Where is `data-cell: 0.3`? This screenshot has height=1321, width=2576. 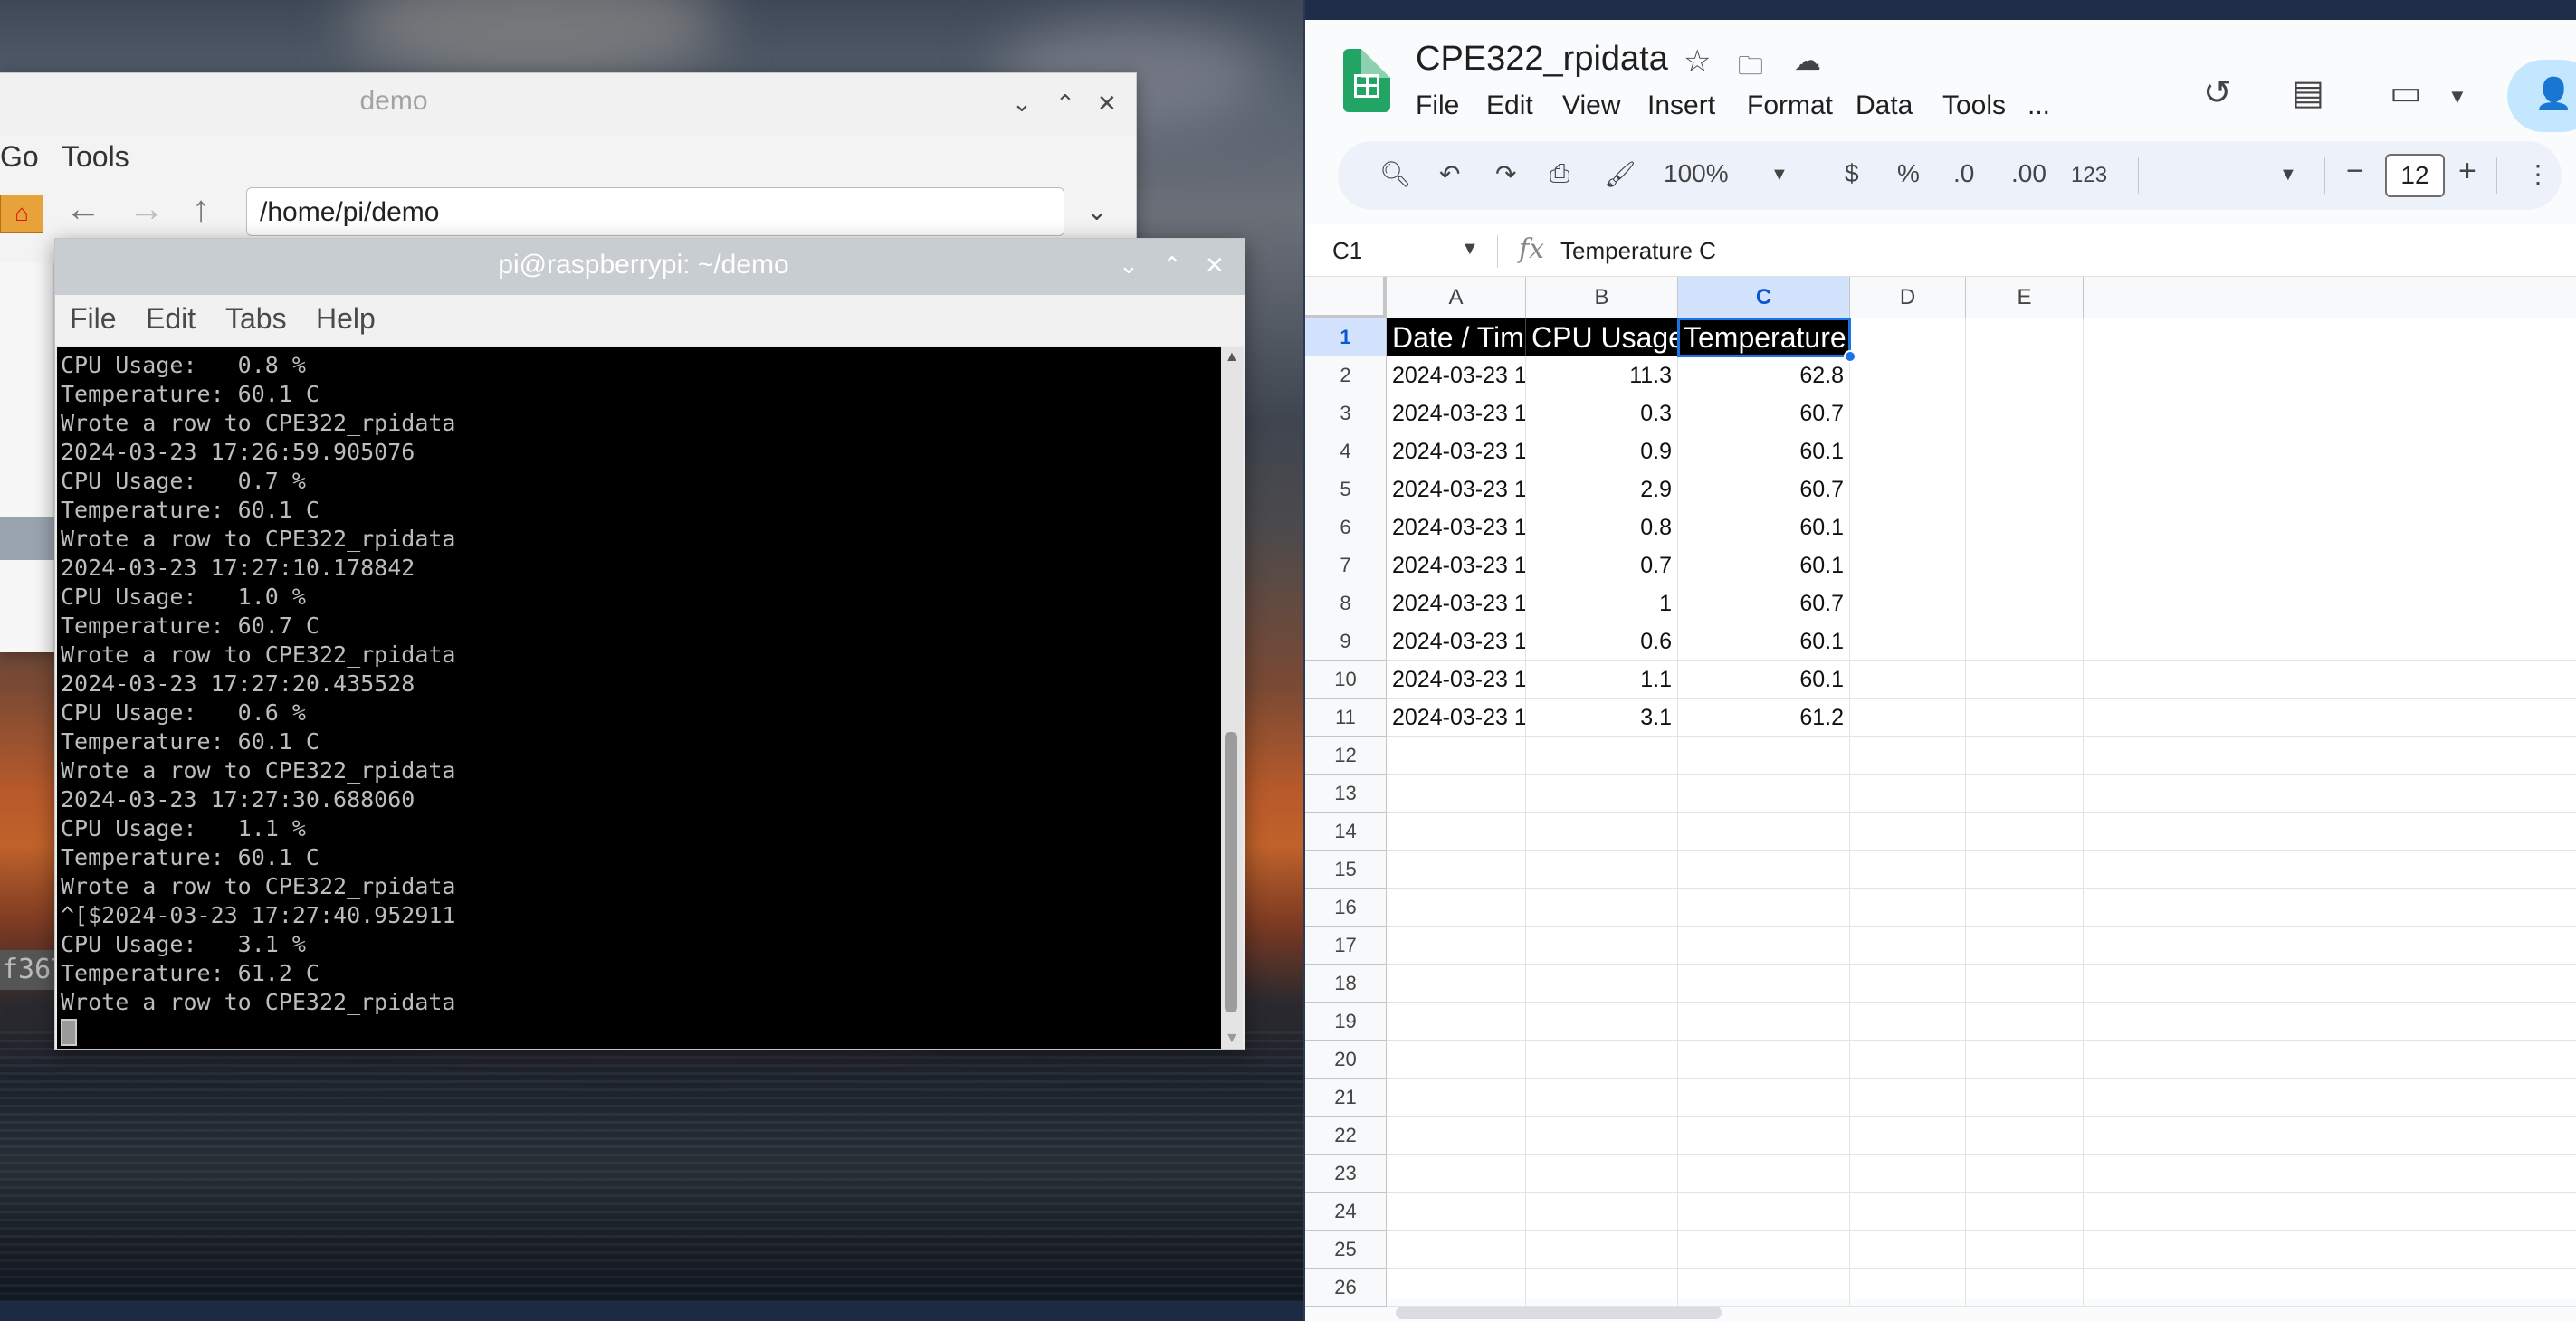 data-cell: 0.3 is located at coordinates (1602, 413).